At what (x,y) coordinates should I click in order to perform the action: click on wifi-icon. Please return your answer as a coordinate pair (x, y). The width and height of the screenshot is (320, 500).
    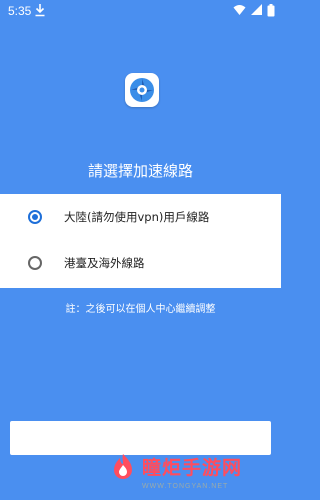
    Looking at the image, I should click on (239, 10).